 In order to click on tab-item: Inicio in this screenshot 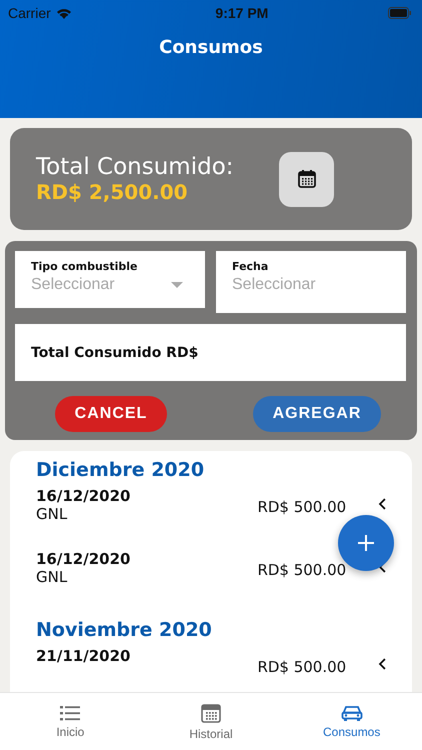, I will do `click(70, 721)`.